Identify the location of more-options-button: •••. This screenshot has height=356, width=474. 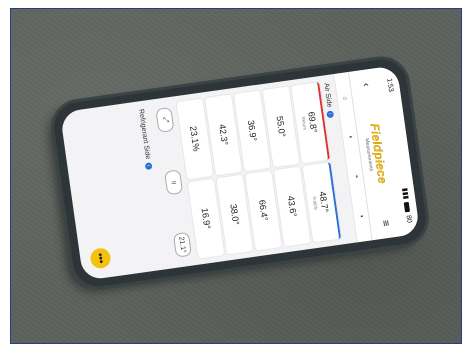
(100, 258).